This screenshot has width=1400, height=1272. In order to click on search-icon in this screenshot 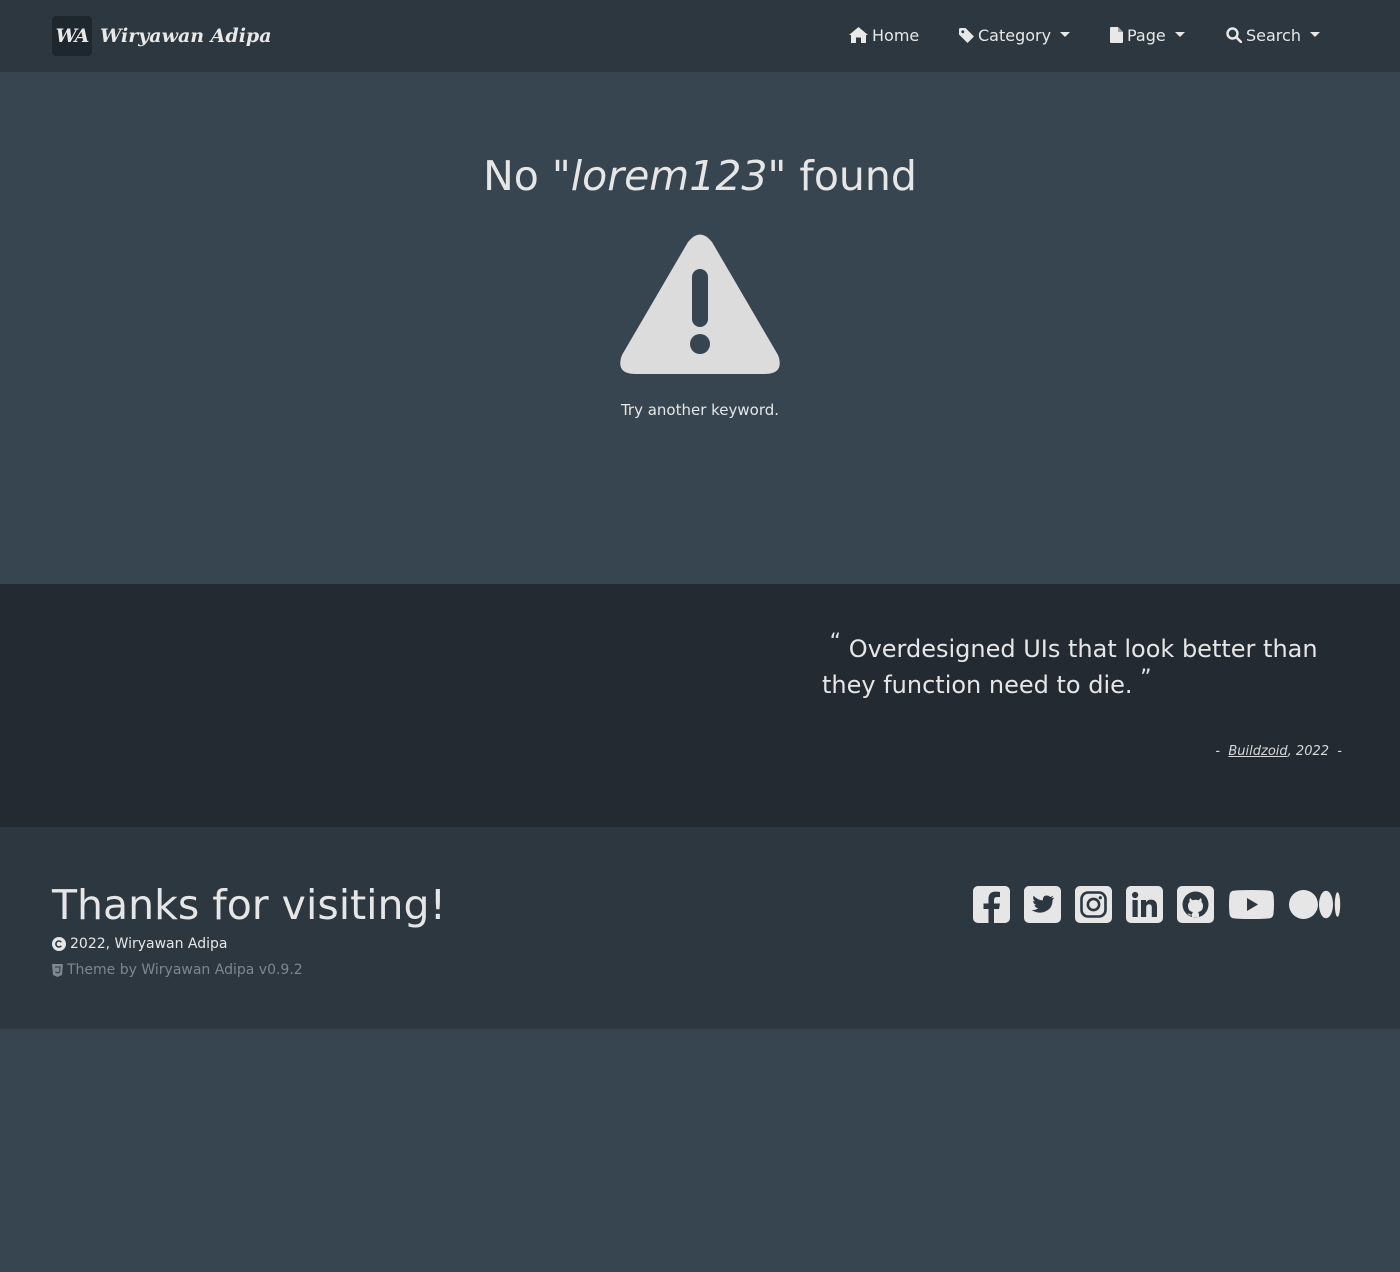, I will do `click(1234, 35)`.